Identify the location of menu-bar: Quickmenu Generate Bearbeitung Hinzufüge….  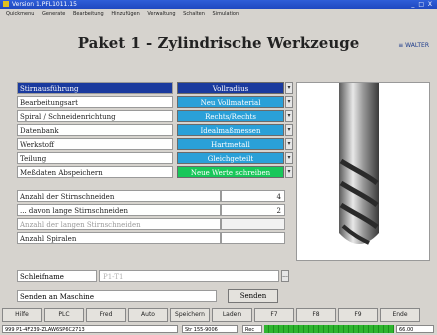
(218, 14).